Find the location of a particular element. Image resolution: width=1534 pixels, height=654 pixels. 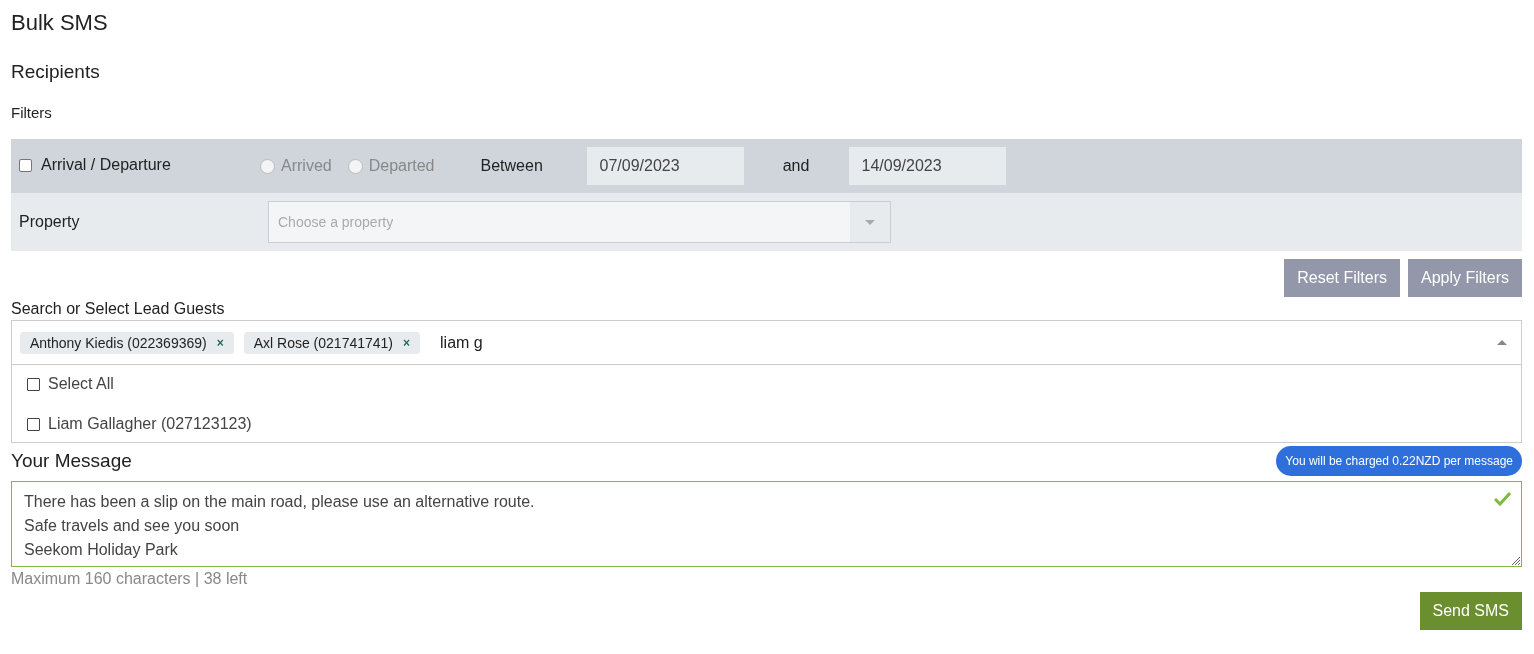

charge-badge: You will be charged 0.22NZD per message is located at coordinates (1399, 461).